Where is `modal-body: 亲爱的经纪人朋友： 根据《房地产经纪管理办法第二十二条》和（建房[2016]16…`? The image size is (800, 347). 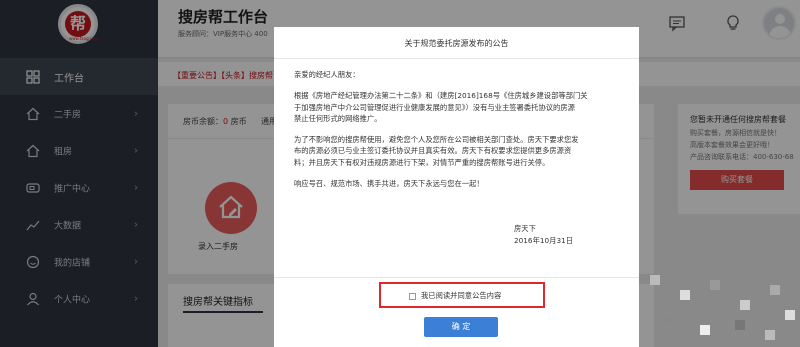
modal-body: 亲爱的经纪人朋友： 根据《房地产经纪管理办法第二十二条》和（建房[2016]16… is located at coordinates (459, 129).